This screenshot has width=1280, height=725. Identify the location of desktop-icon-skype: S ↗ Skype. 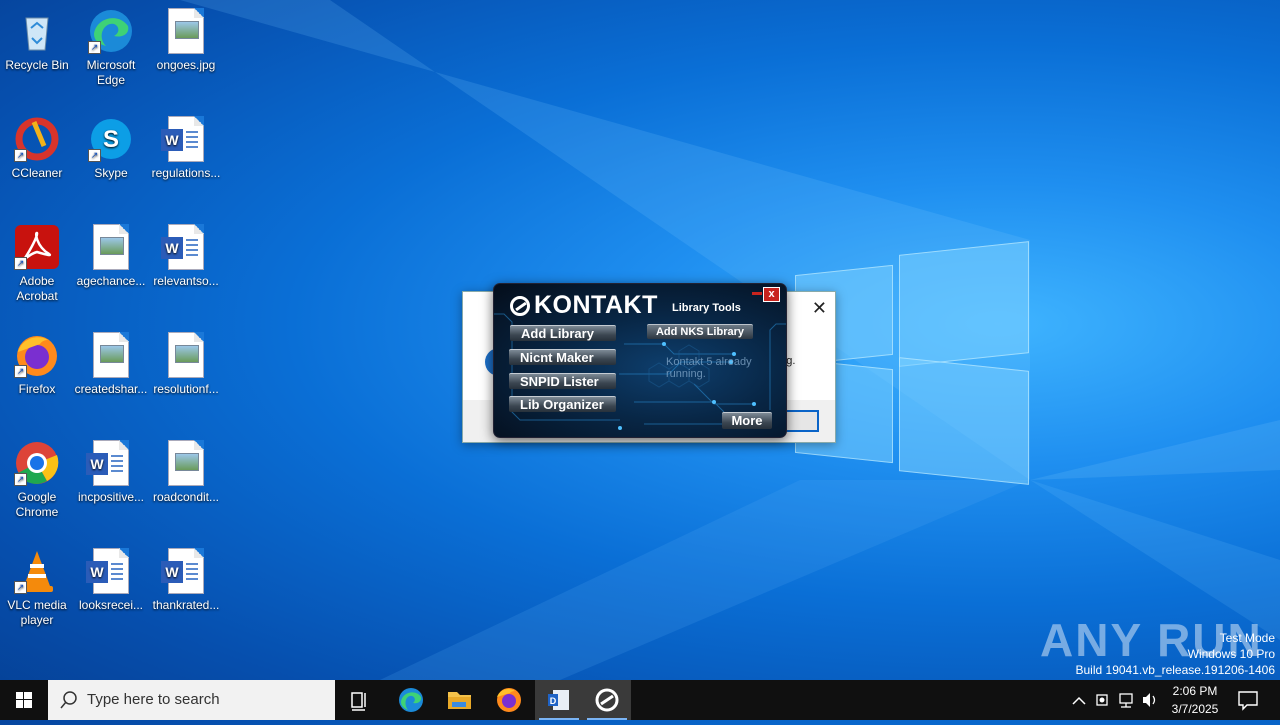
(111, 145).